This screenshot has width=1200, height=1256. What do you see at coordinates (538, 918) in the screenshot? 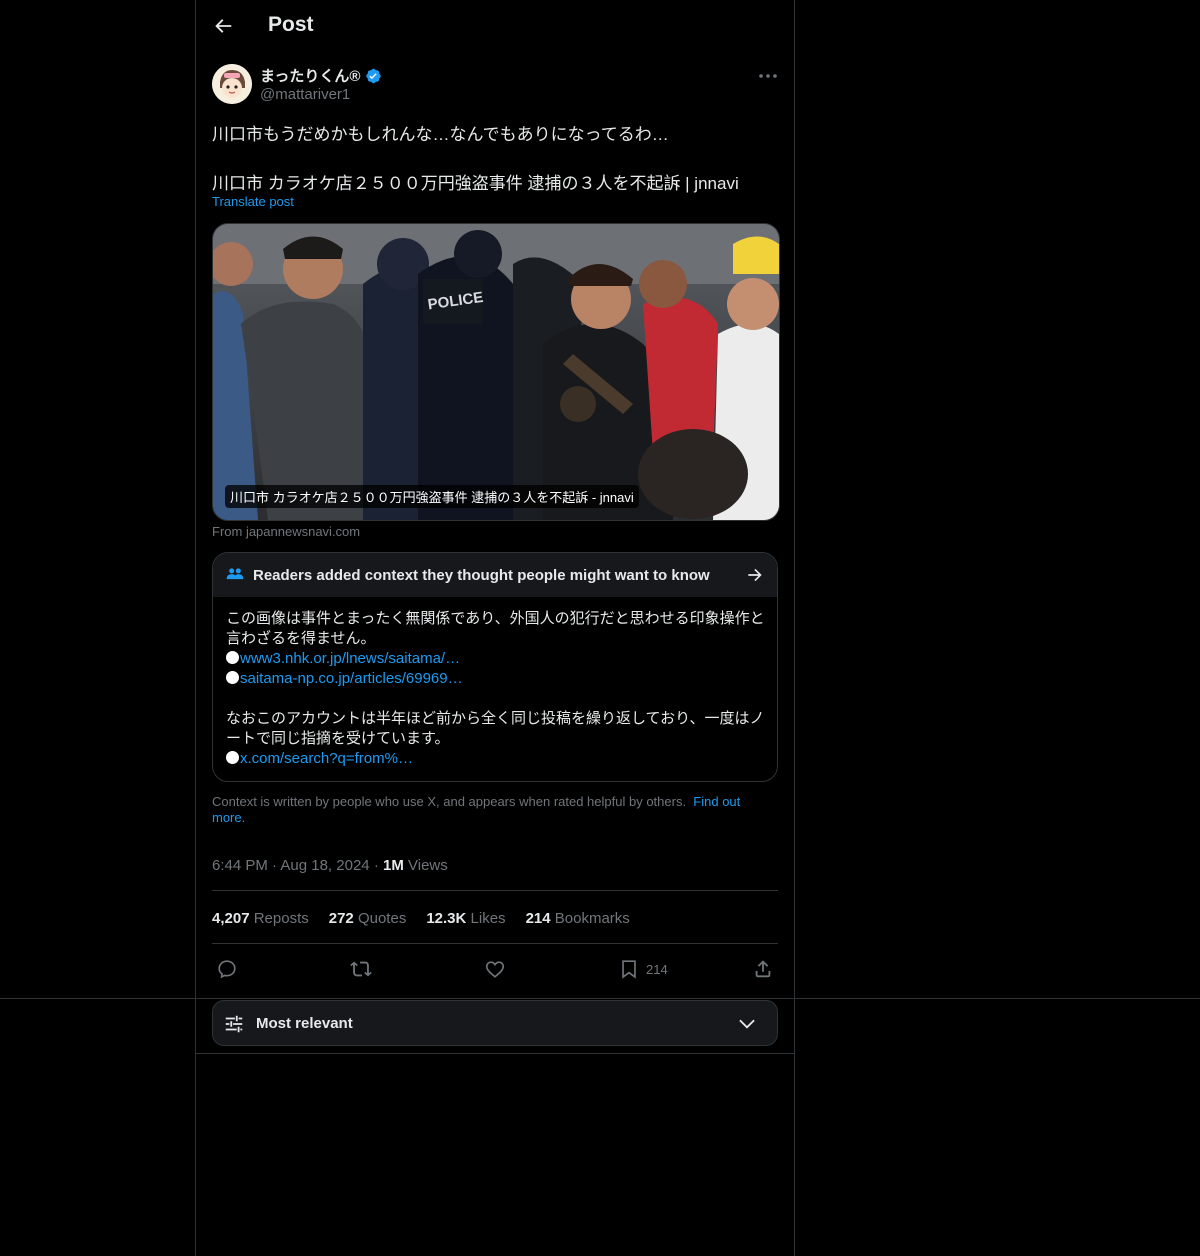
I see `bookmarks-count: 214` at bounding box center [538, 918].